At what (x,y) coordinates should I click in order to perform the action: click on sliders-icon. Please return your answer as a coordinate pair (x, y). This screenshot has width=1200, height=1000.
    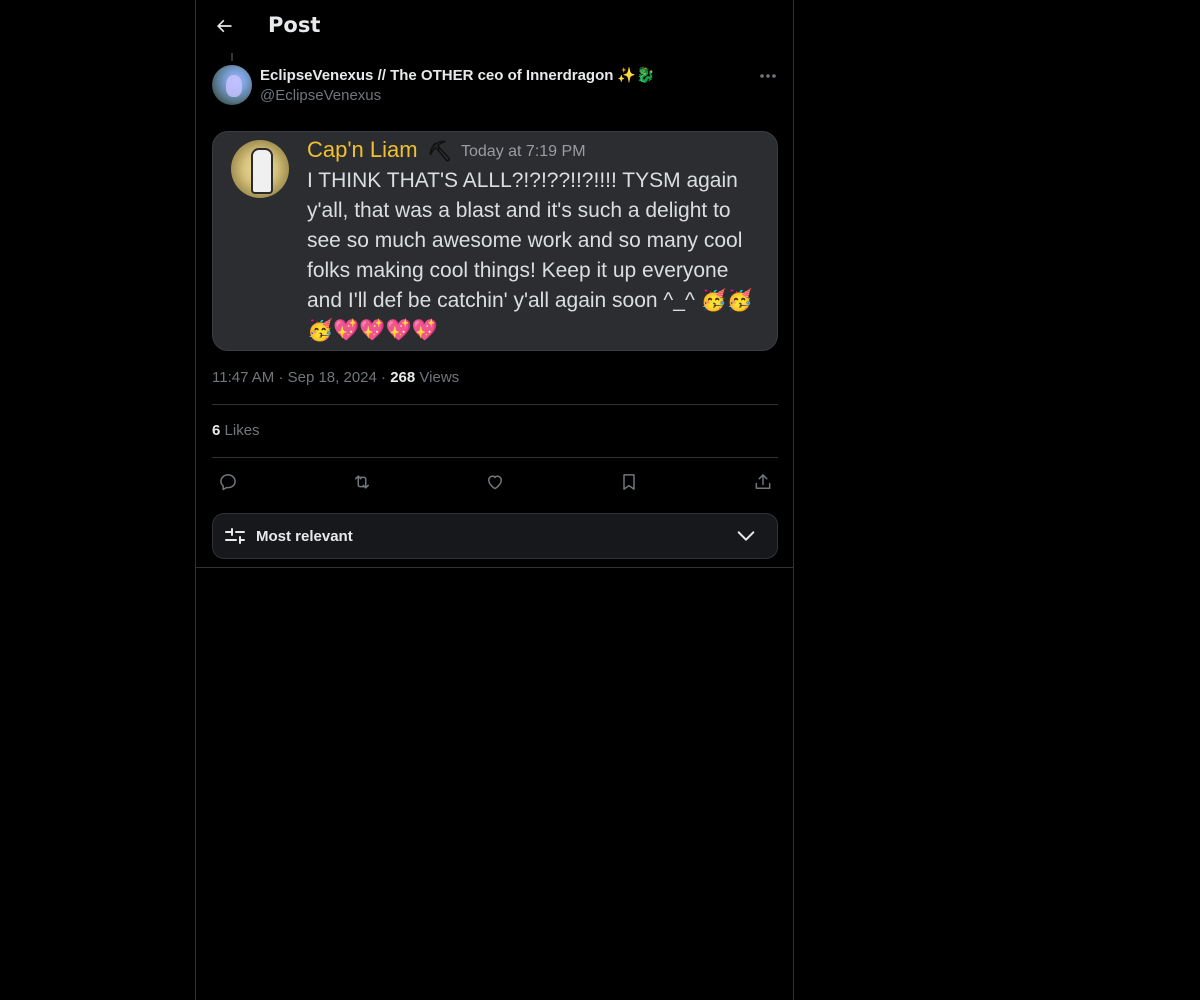
    Looking at the image, I should click on (235, 536).